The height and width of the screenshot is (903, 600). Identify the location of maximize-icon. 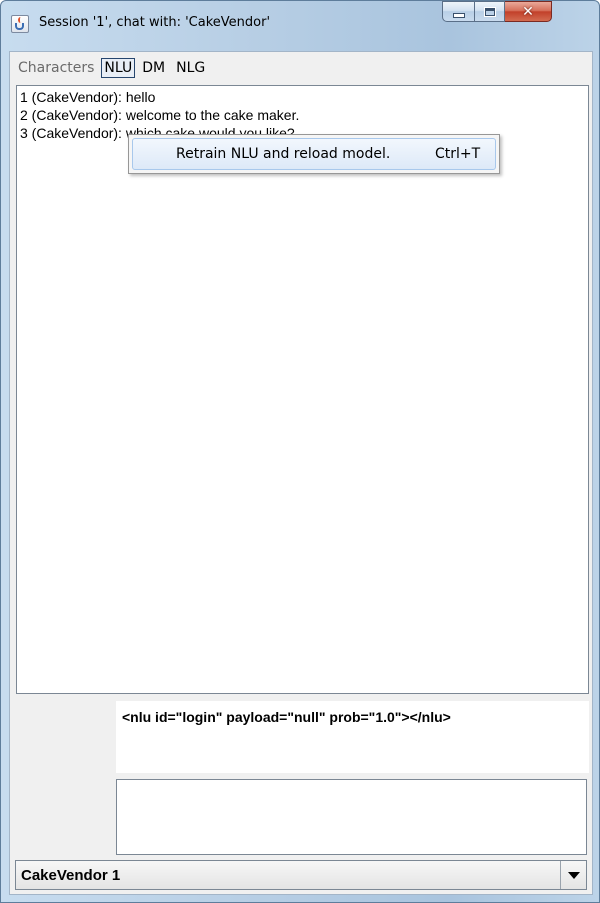
(489, 11).